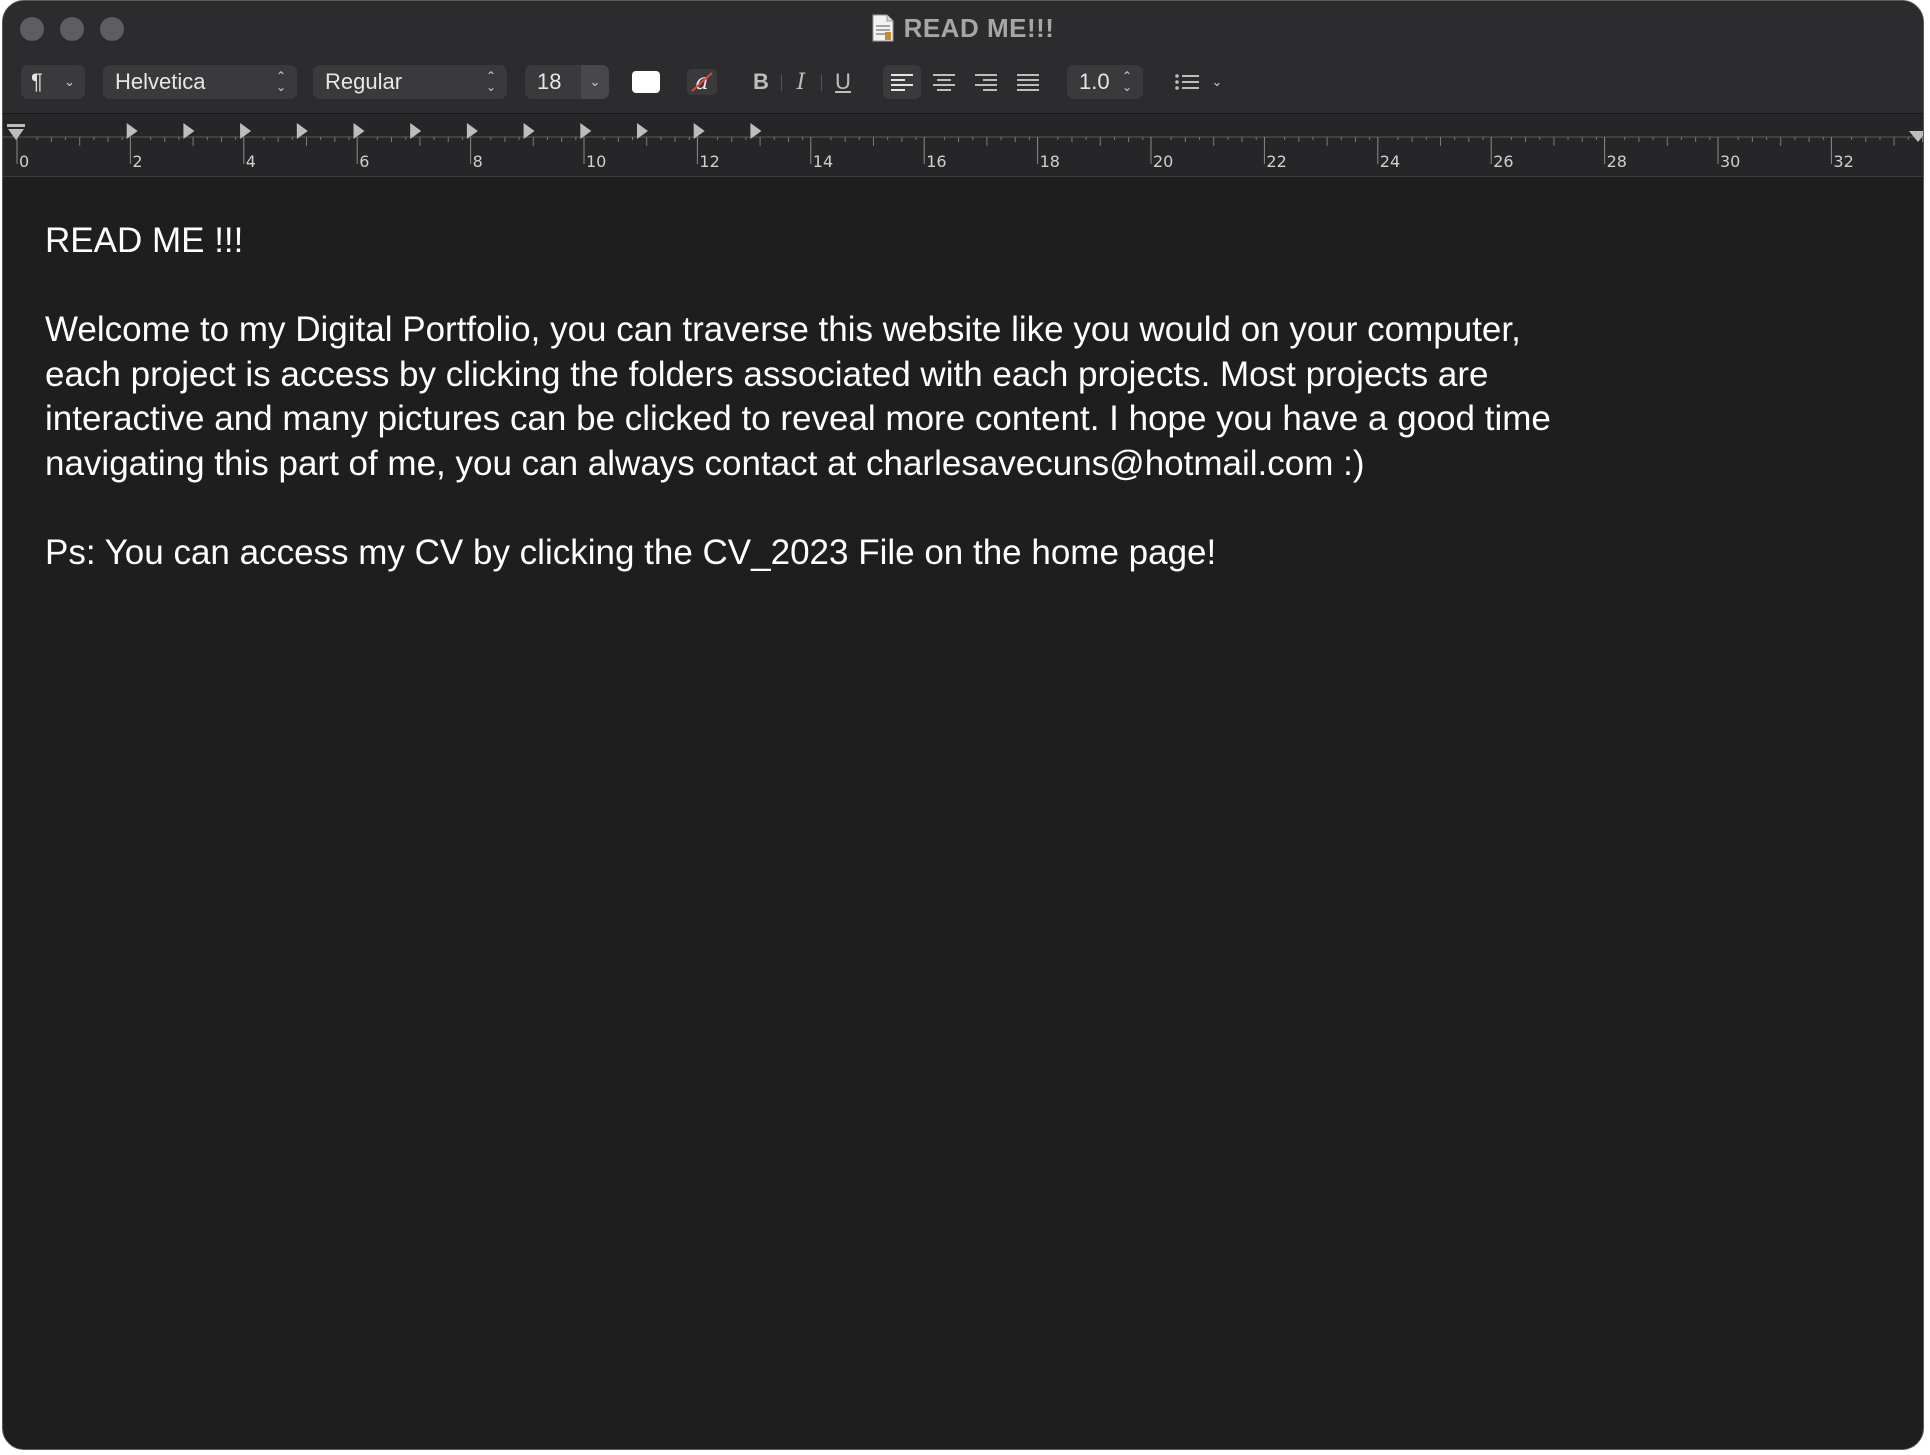 The width and height of the screenshot is (1930, 1455). Describe the element at coordinates (250, 161) in the screenshot. I see `ruler-label: 4` at that location.